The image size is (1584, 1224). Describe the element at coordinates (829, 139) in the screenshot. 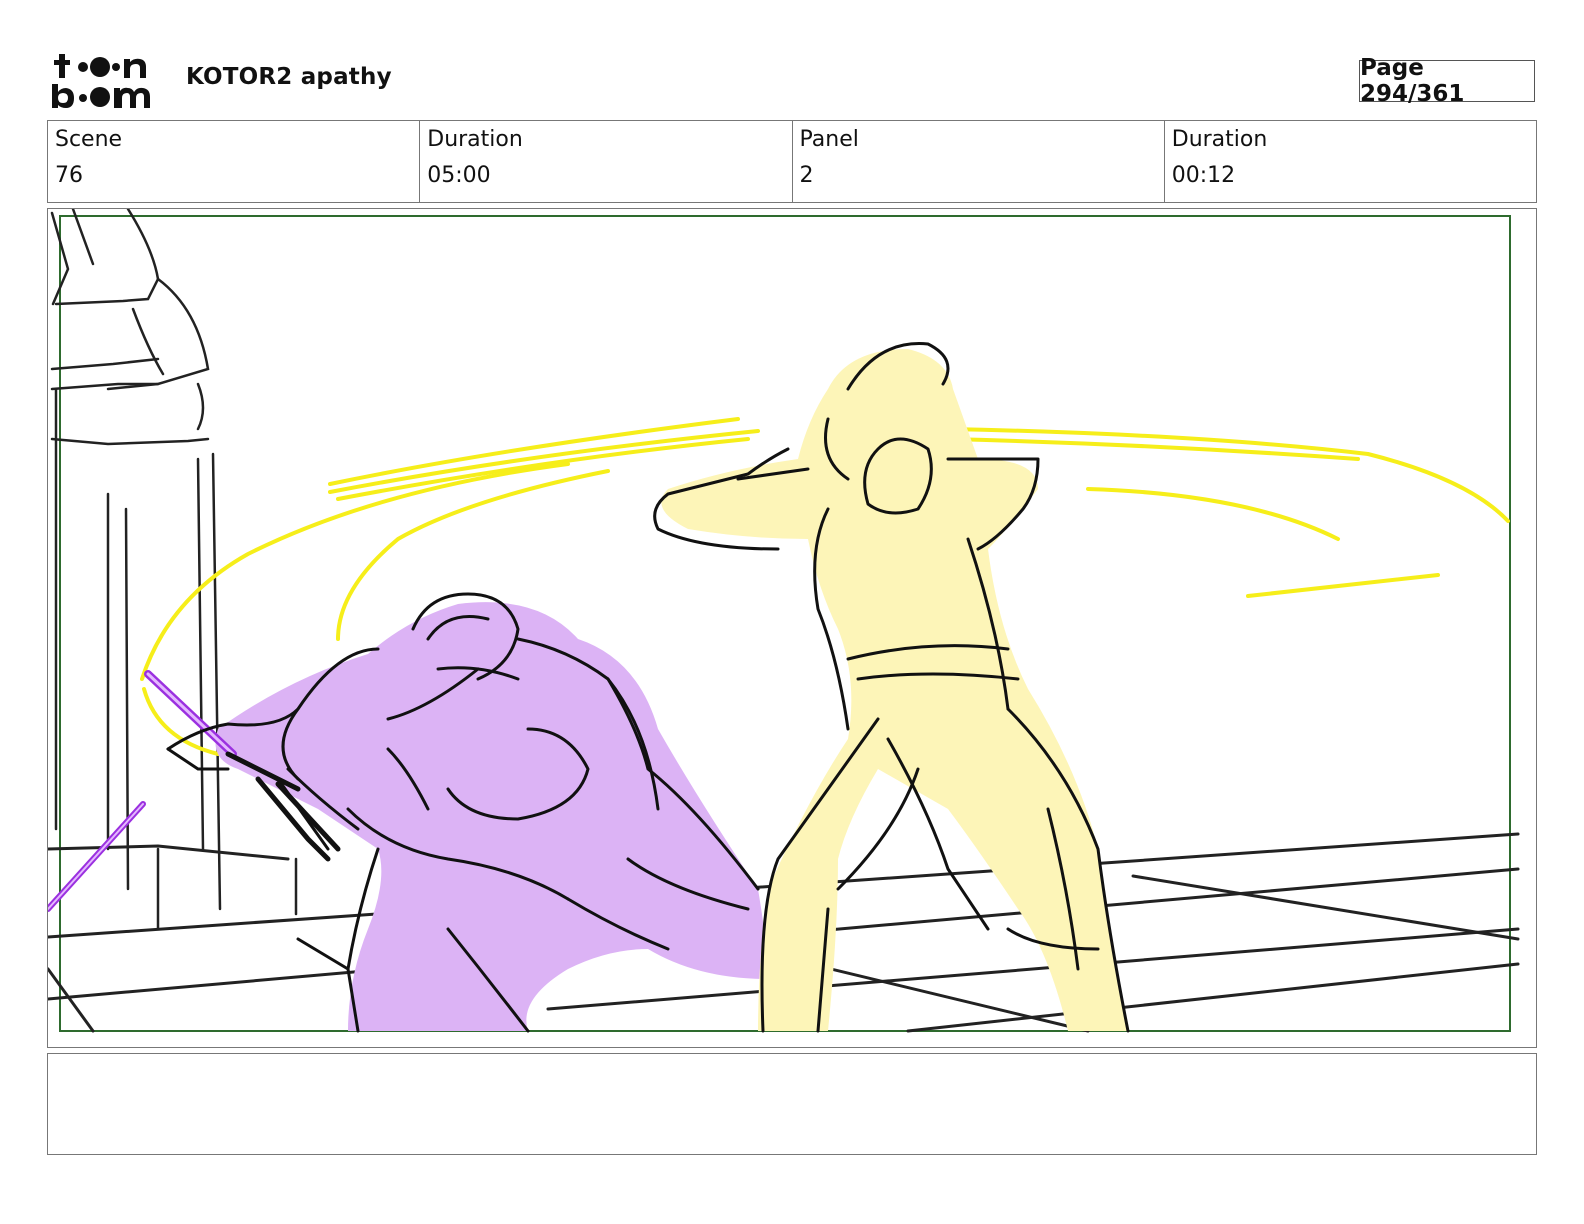

I see `panel-label: Panel` at that location.